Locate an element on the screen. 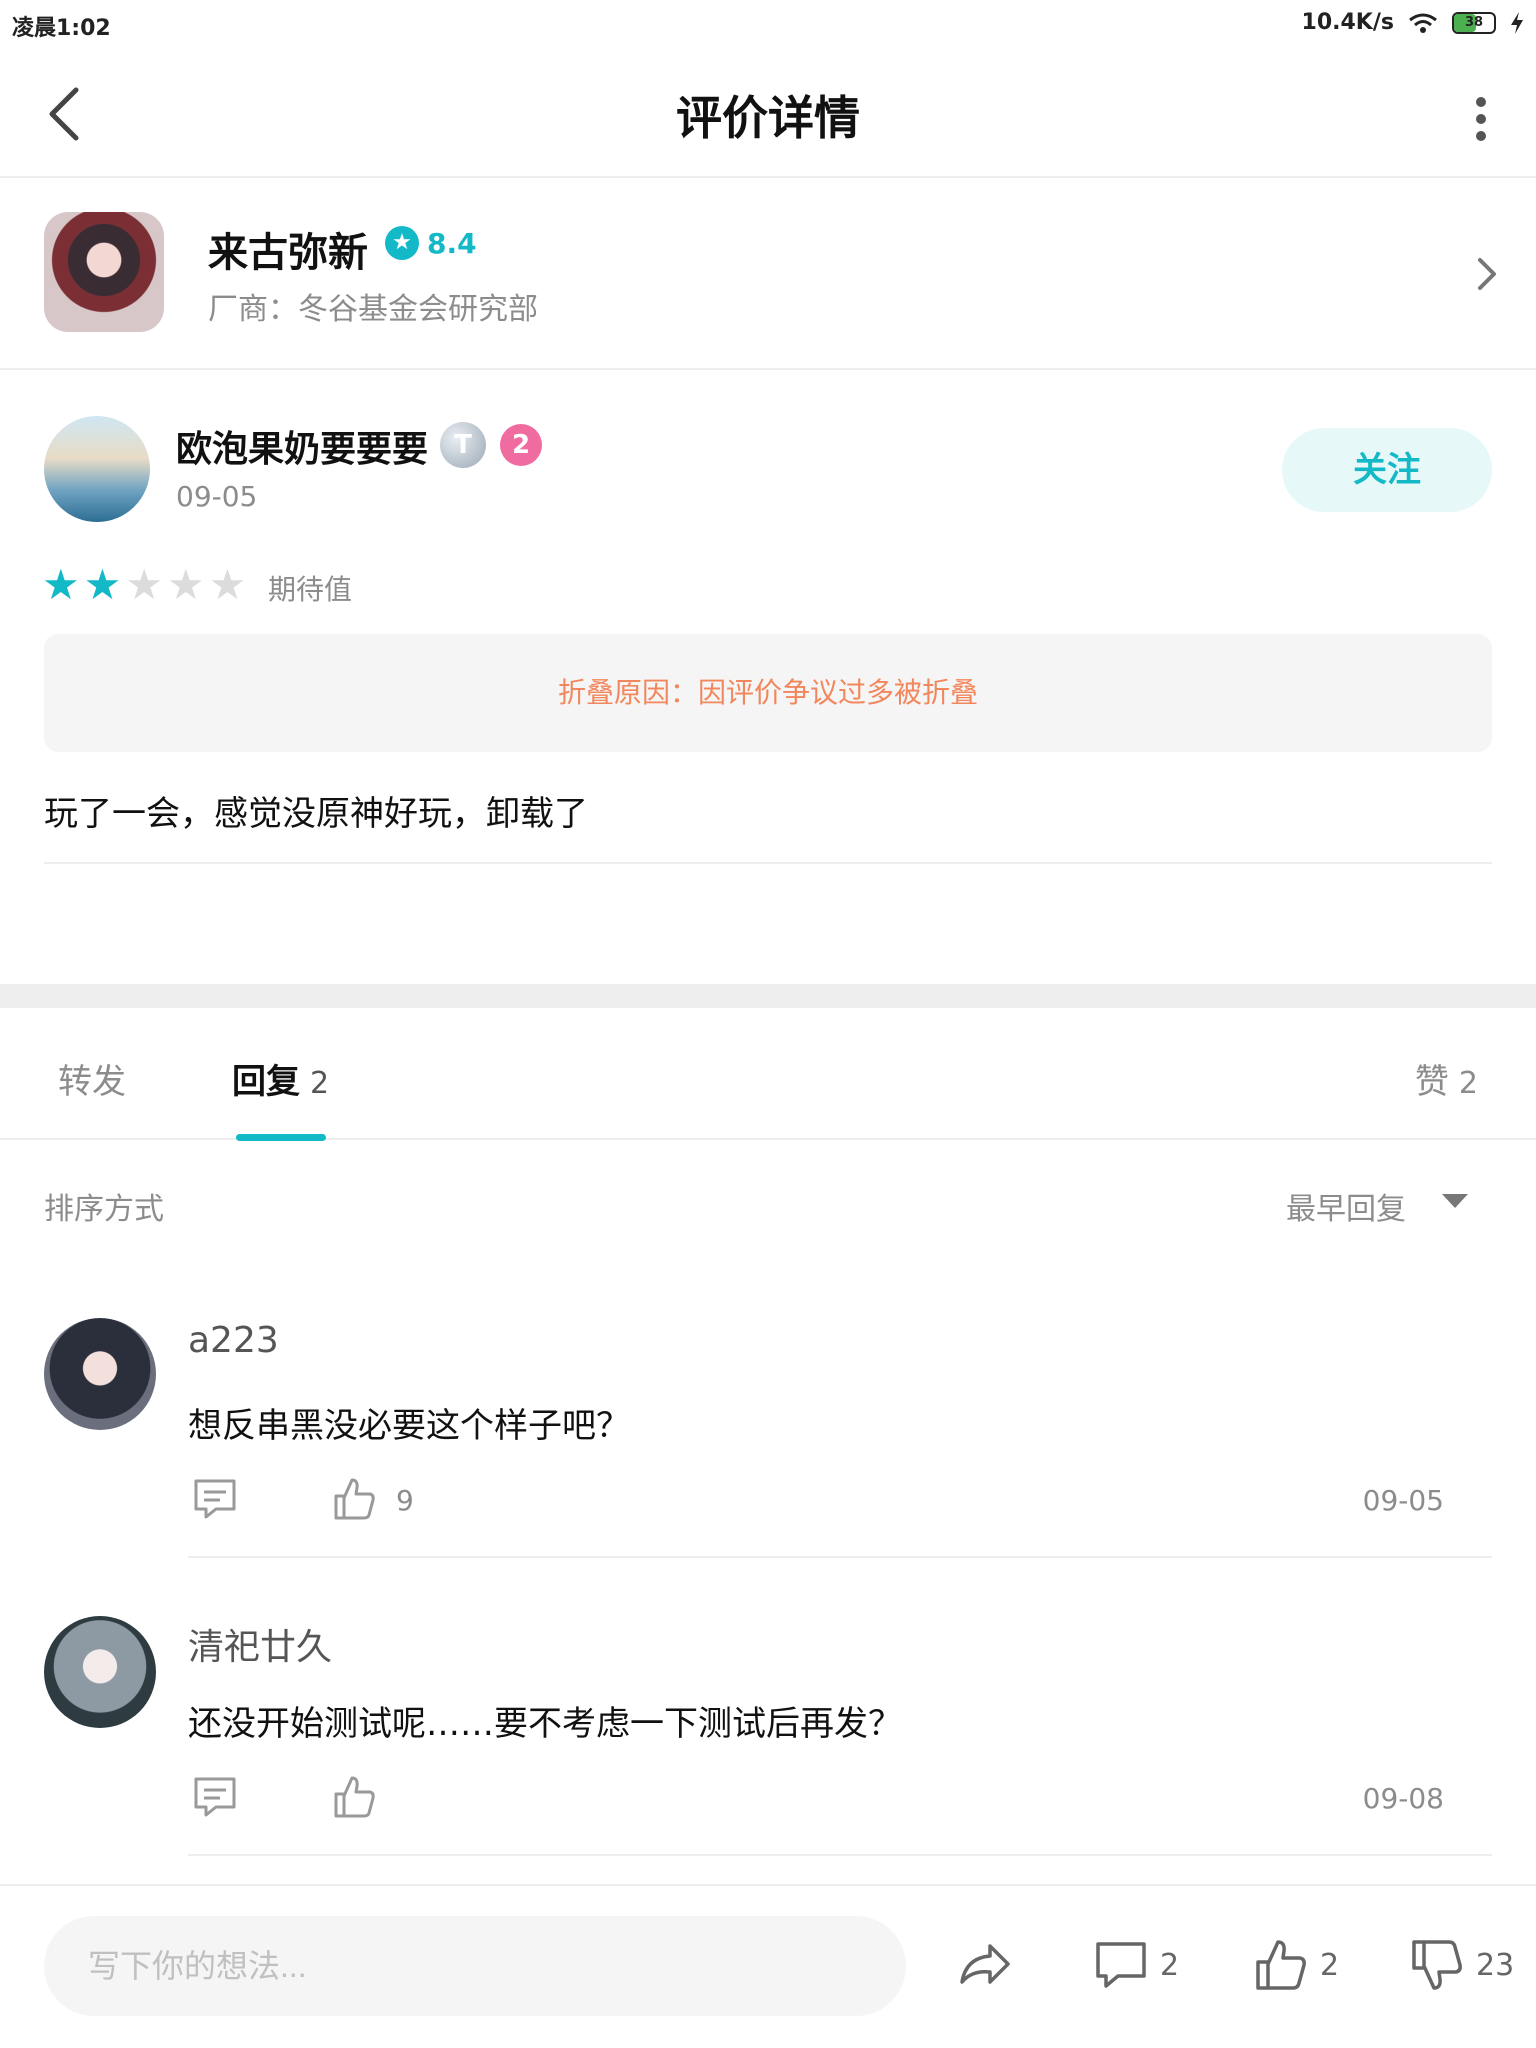 The height and width of the screenshot is (2048, 1536). dislike-button: 23 is located at coordinates (1461, 1965).